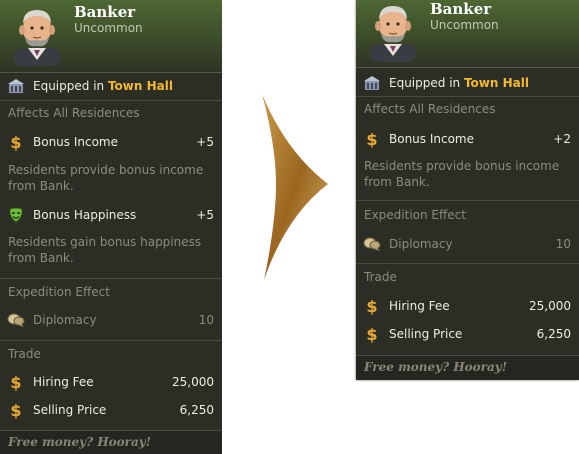  I want to click on bonus-happiness-value: +5, so click(205, 215).